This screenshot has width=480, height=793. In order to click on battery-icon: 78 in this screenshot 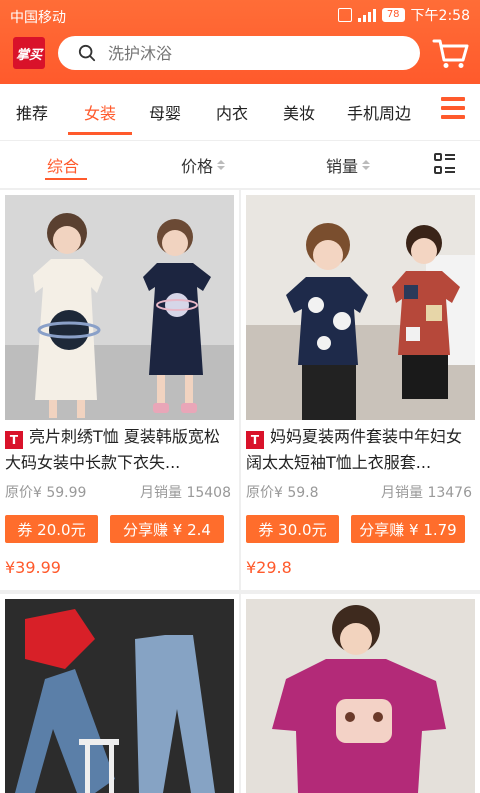, I will do `click(393, 15)`.